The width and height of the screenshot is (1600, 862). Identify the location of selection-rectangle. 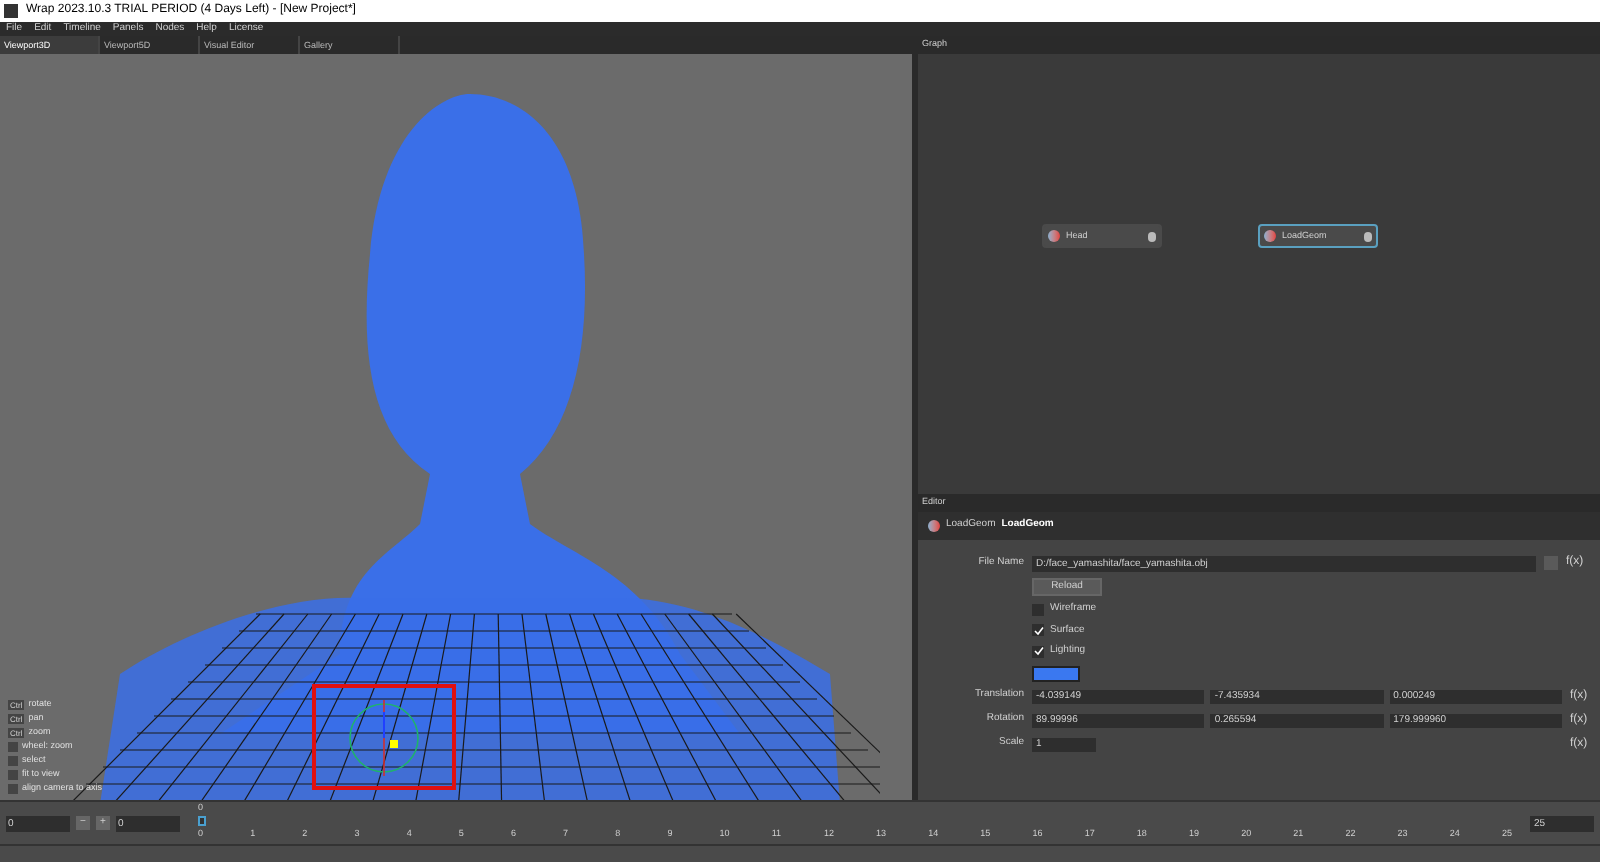
(384, 737).